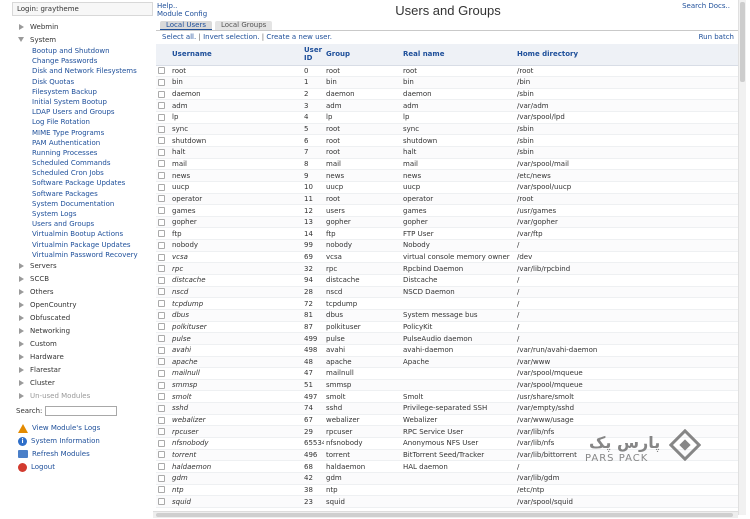 This screenshot has height=519, width=750. Describe the element at coordinates (706, 6) in the screenshot. I see `search-docs-link: Search Docs..` at that location.